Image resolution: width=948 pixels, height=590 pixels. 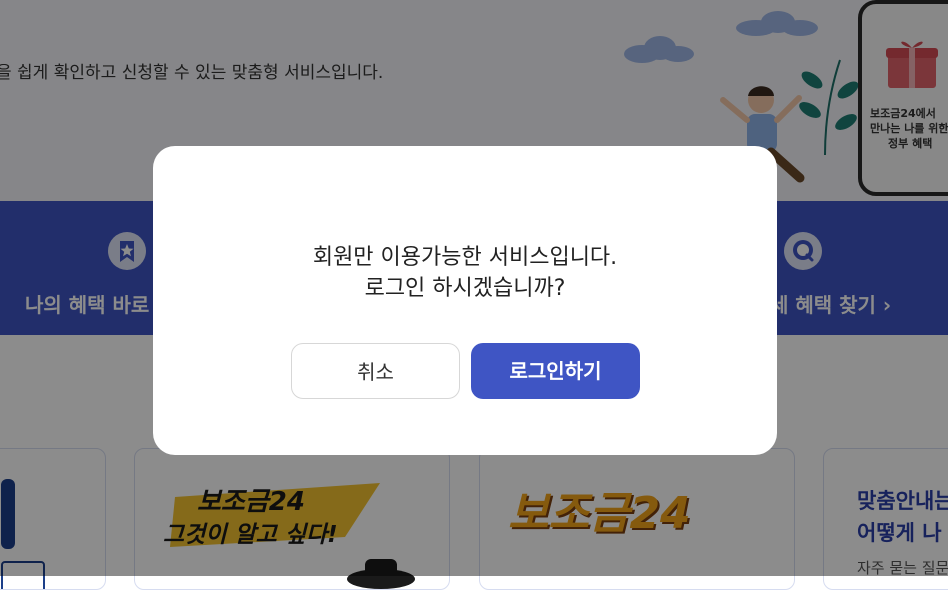 What do you see at coordinates (375, 371) in the screenshot?
I see `cancel-button: 취소` at bounding box center [375, 371].